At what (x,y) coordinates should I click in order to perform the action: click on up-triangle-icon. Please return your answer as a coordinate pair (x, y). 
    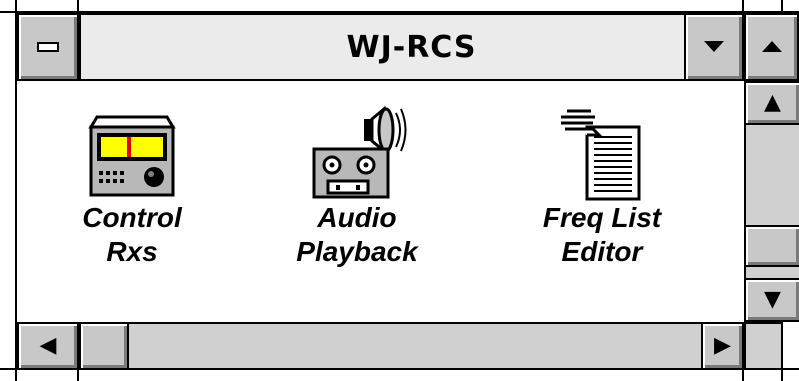
    Looking at the image, I should click on (771, 46).